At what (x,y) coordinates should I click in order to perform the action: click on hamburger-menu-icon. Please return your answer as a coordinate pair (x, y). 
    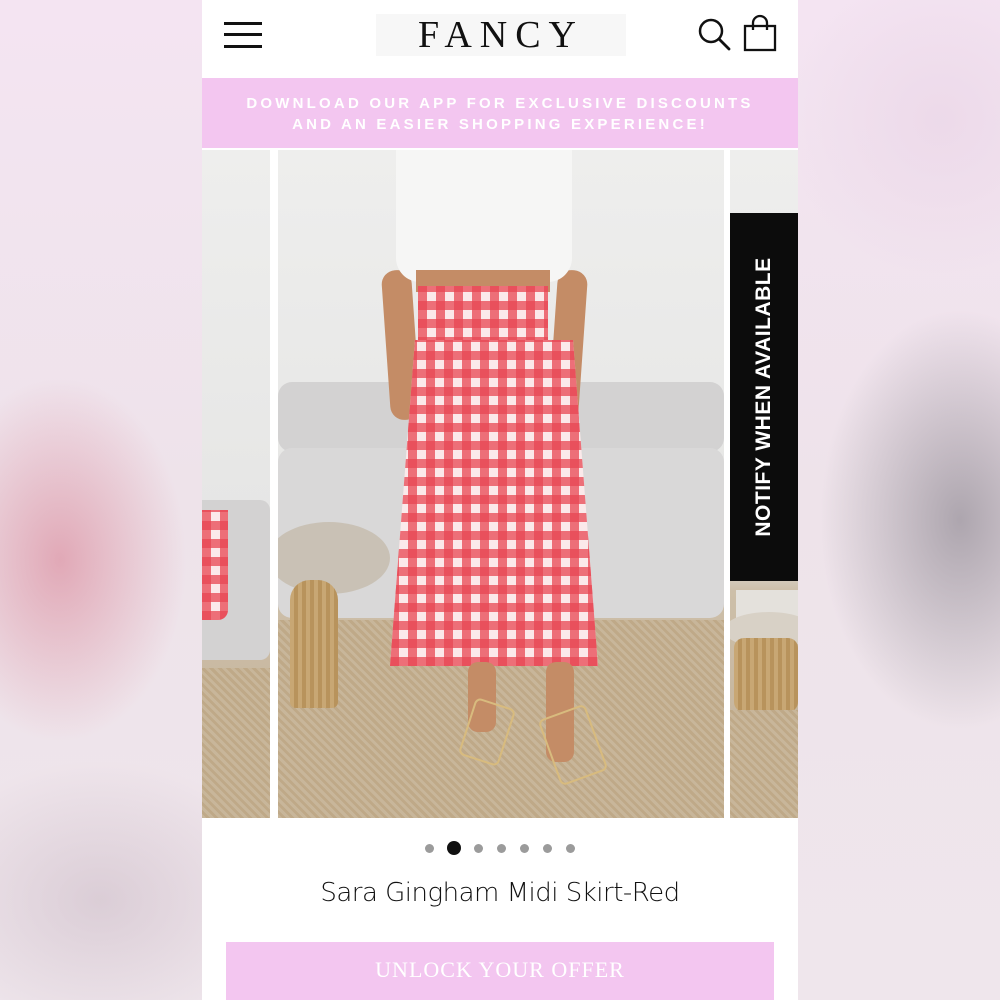
    Looking at the image, I should click on (243, 35).